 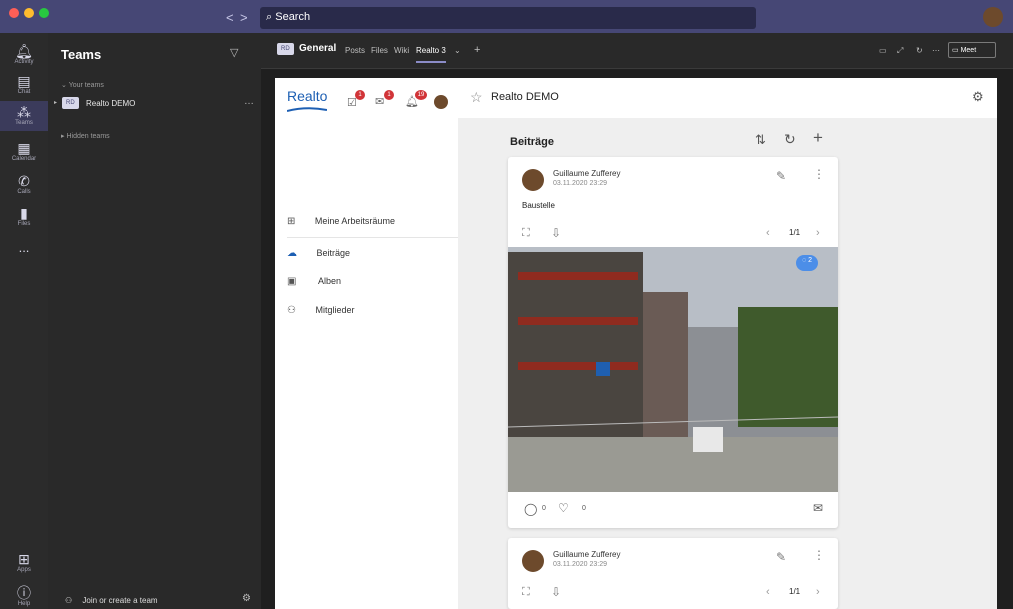 What do you see at coordinates (293, 17) in the screenshot?
I see `search-placeholder: Search` at bounding box center [293, 17].